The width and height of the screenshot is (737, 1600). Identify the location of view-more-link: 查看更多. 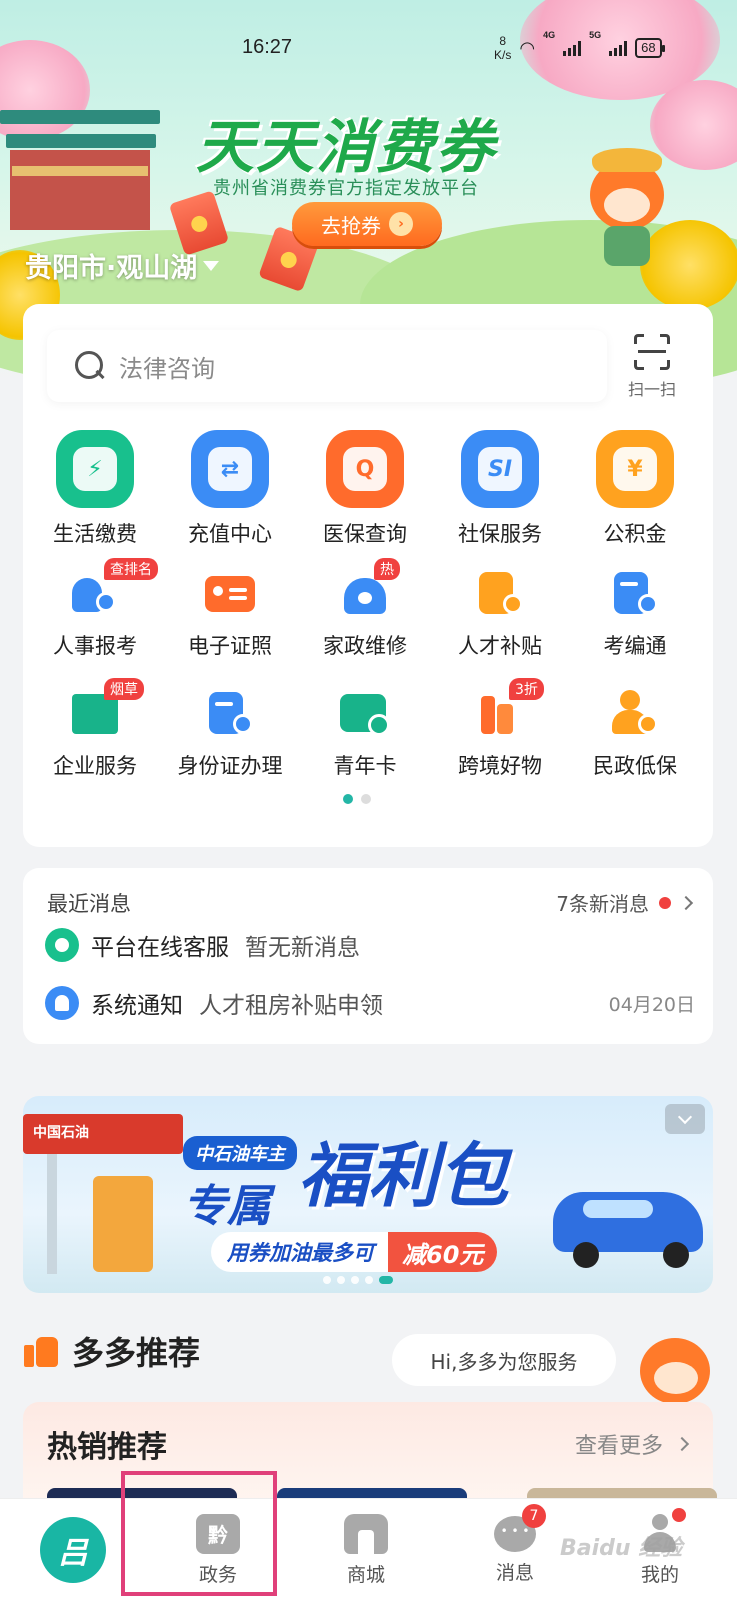
(632, 1444).